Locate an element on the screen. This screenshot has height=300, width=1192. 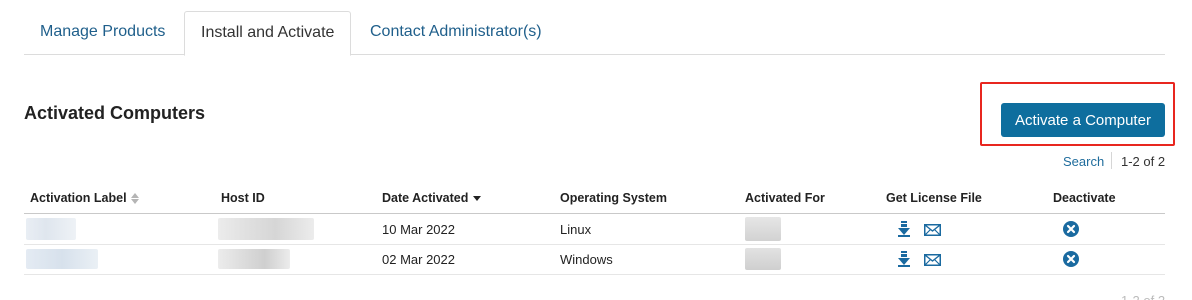
activate-computer-button: Activate a Computer is located at coordinates (1083, 120).